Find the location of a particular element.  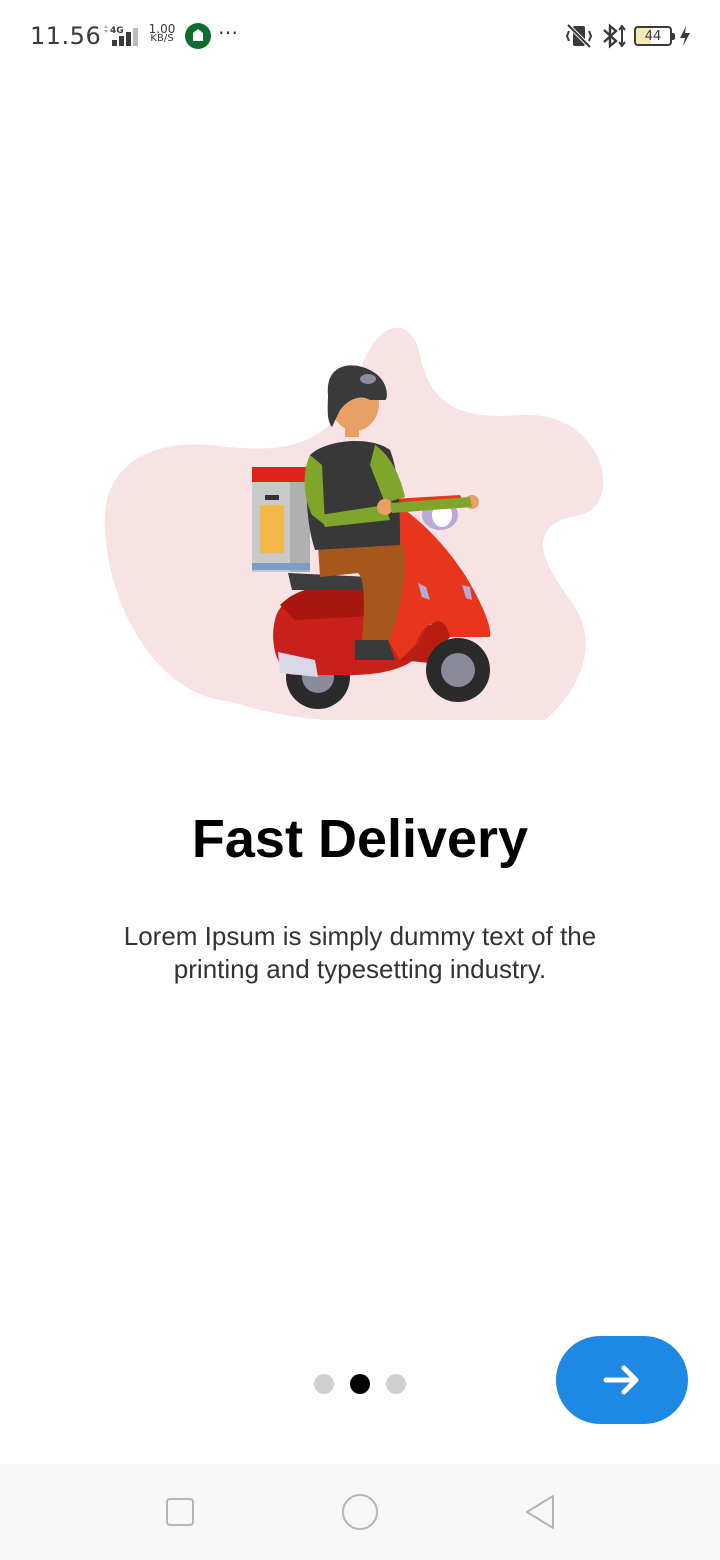

battery-level: 44 is located at coordinates (653, 36).